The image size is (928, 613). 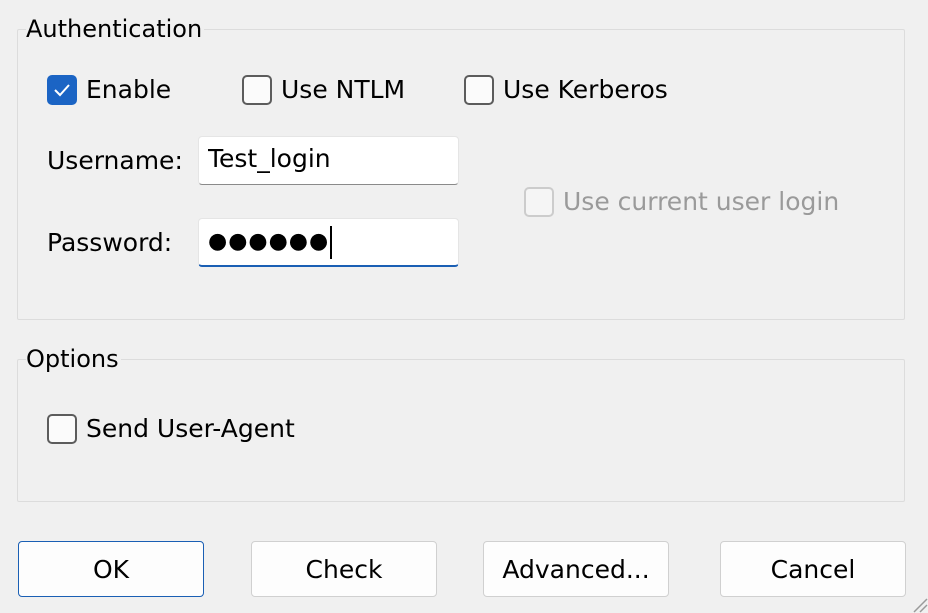 What do you see at coordinates (129, 89) in the screenshot?
I see `enable-label: Enable` at bounding box center [129, 89].